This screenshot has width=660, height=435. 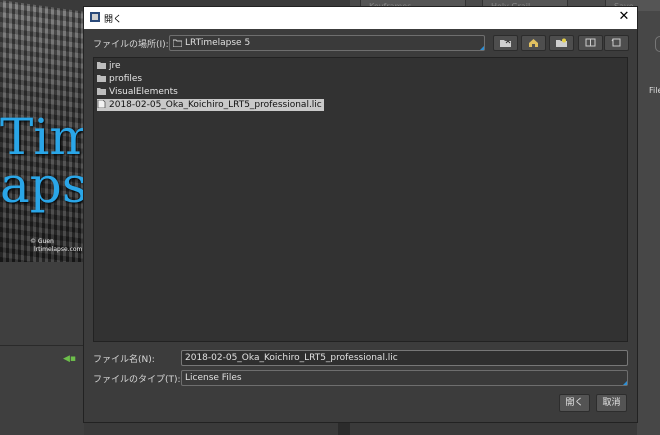 I want to click on list-item-folder-visualelements: VisualElements, so click(x=138, y=92).